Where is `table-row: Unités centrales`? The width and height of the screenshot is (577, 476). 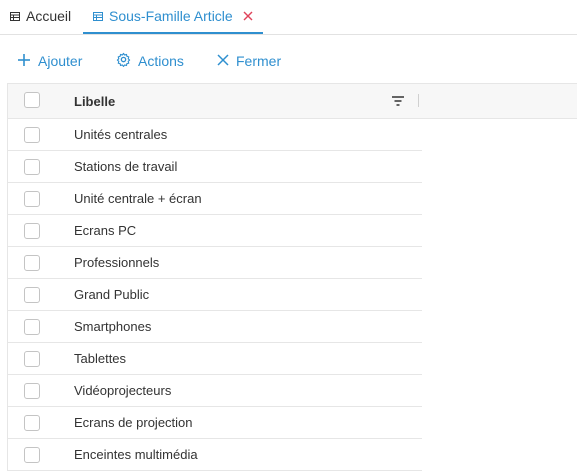 table-row: Unités centrales is located at coordinates (214, 135).